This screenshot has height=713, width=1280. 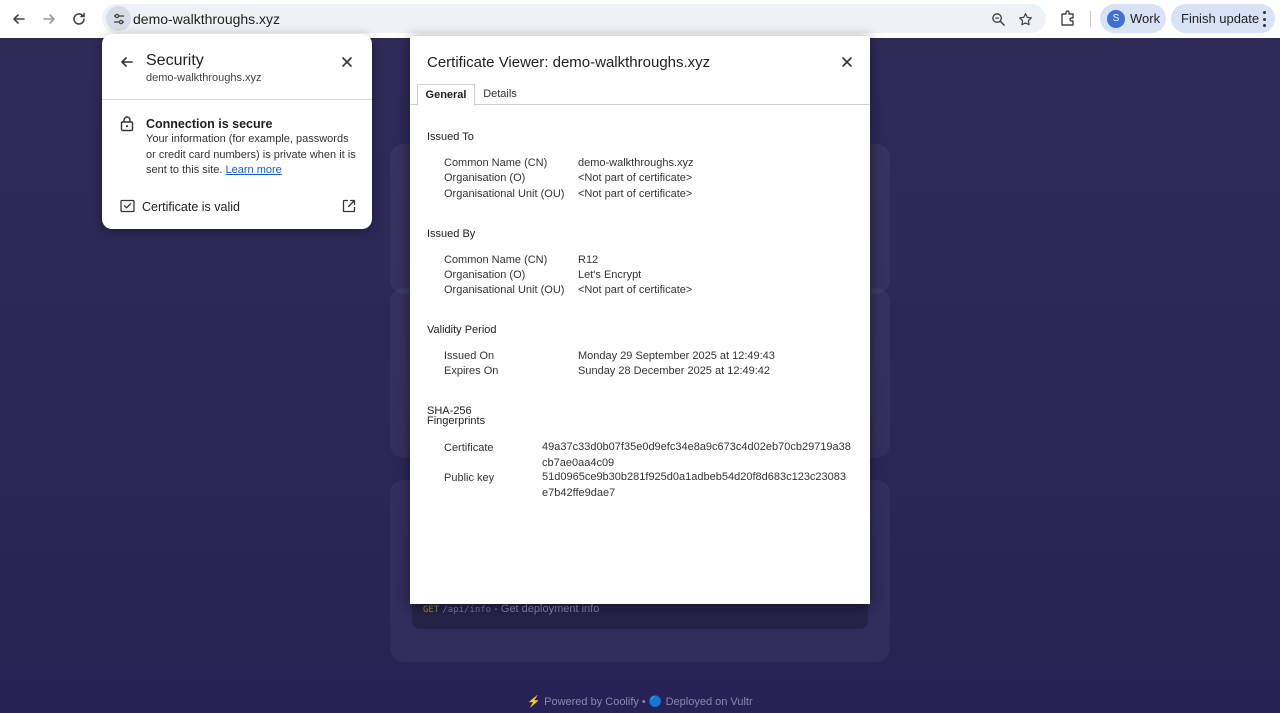 What do you see at coordinates (574, 18) in the screenshot?
I see `address-bar: demo-walkthroughs.xyz` at bounding box center [574, 18].